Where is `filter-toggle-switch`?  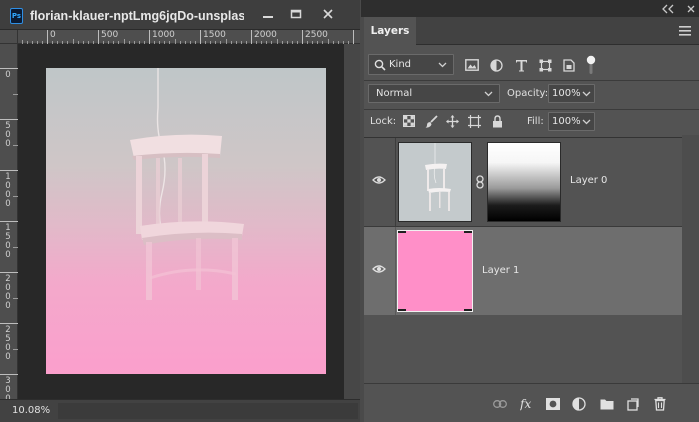 filter-toggle-switch is located at coordinates (591, 65).